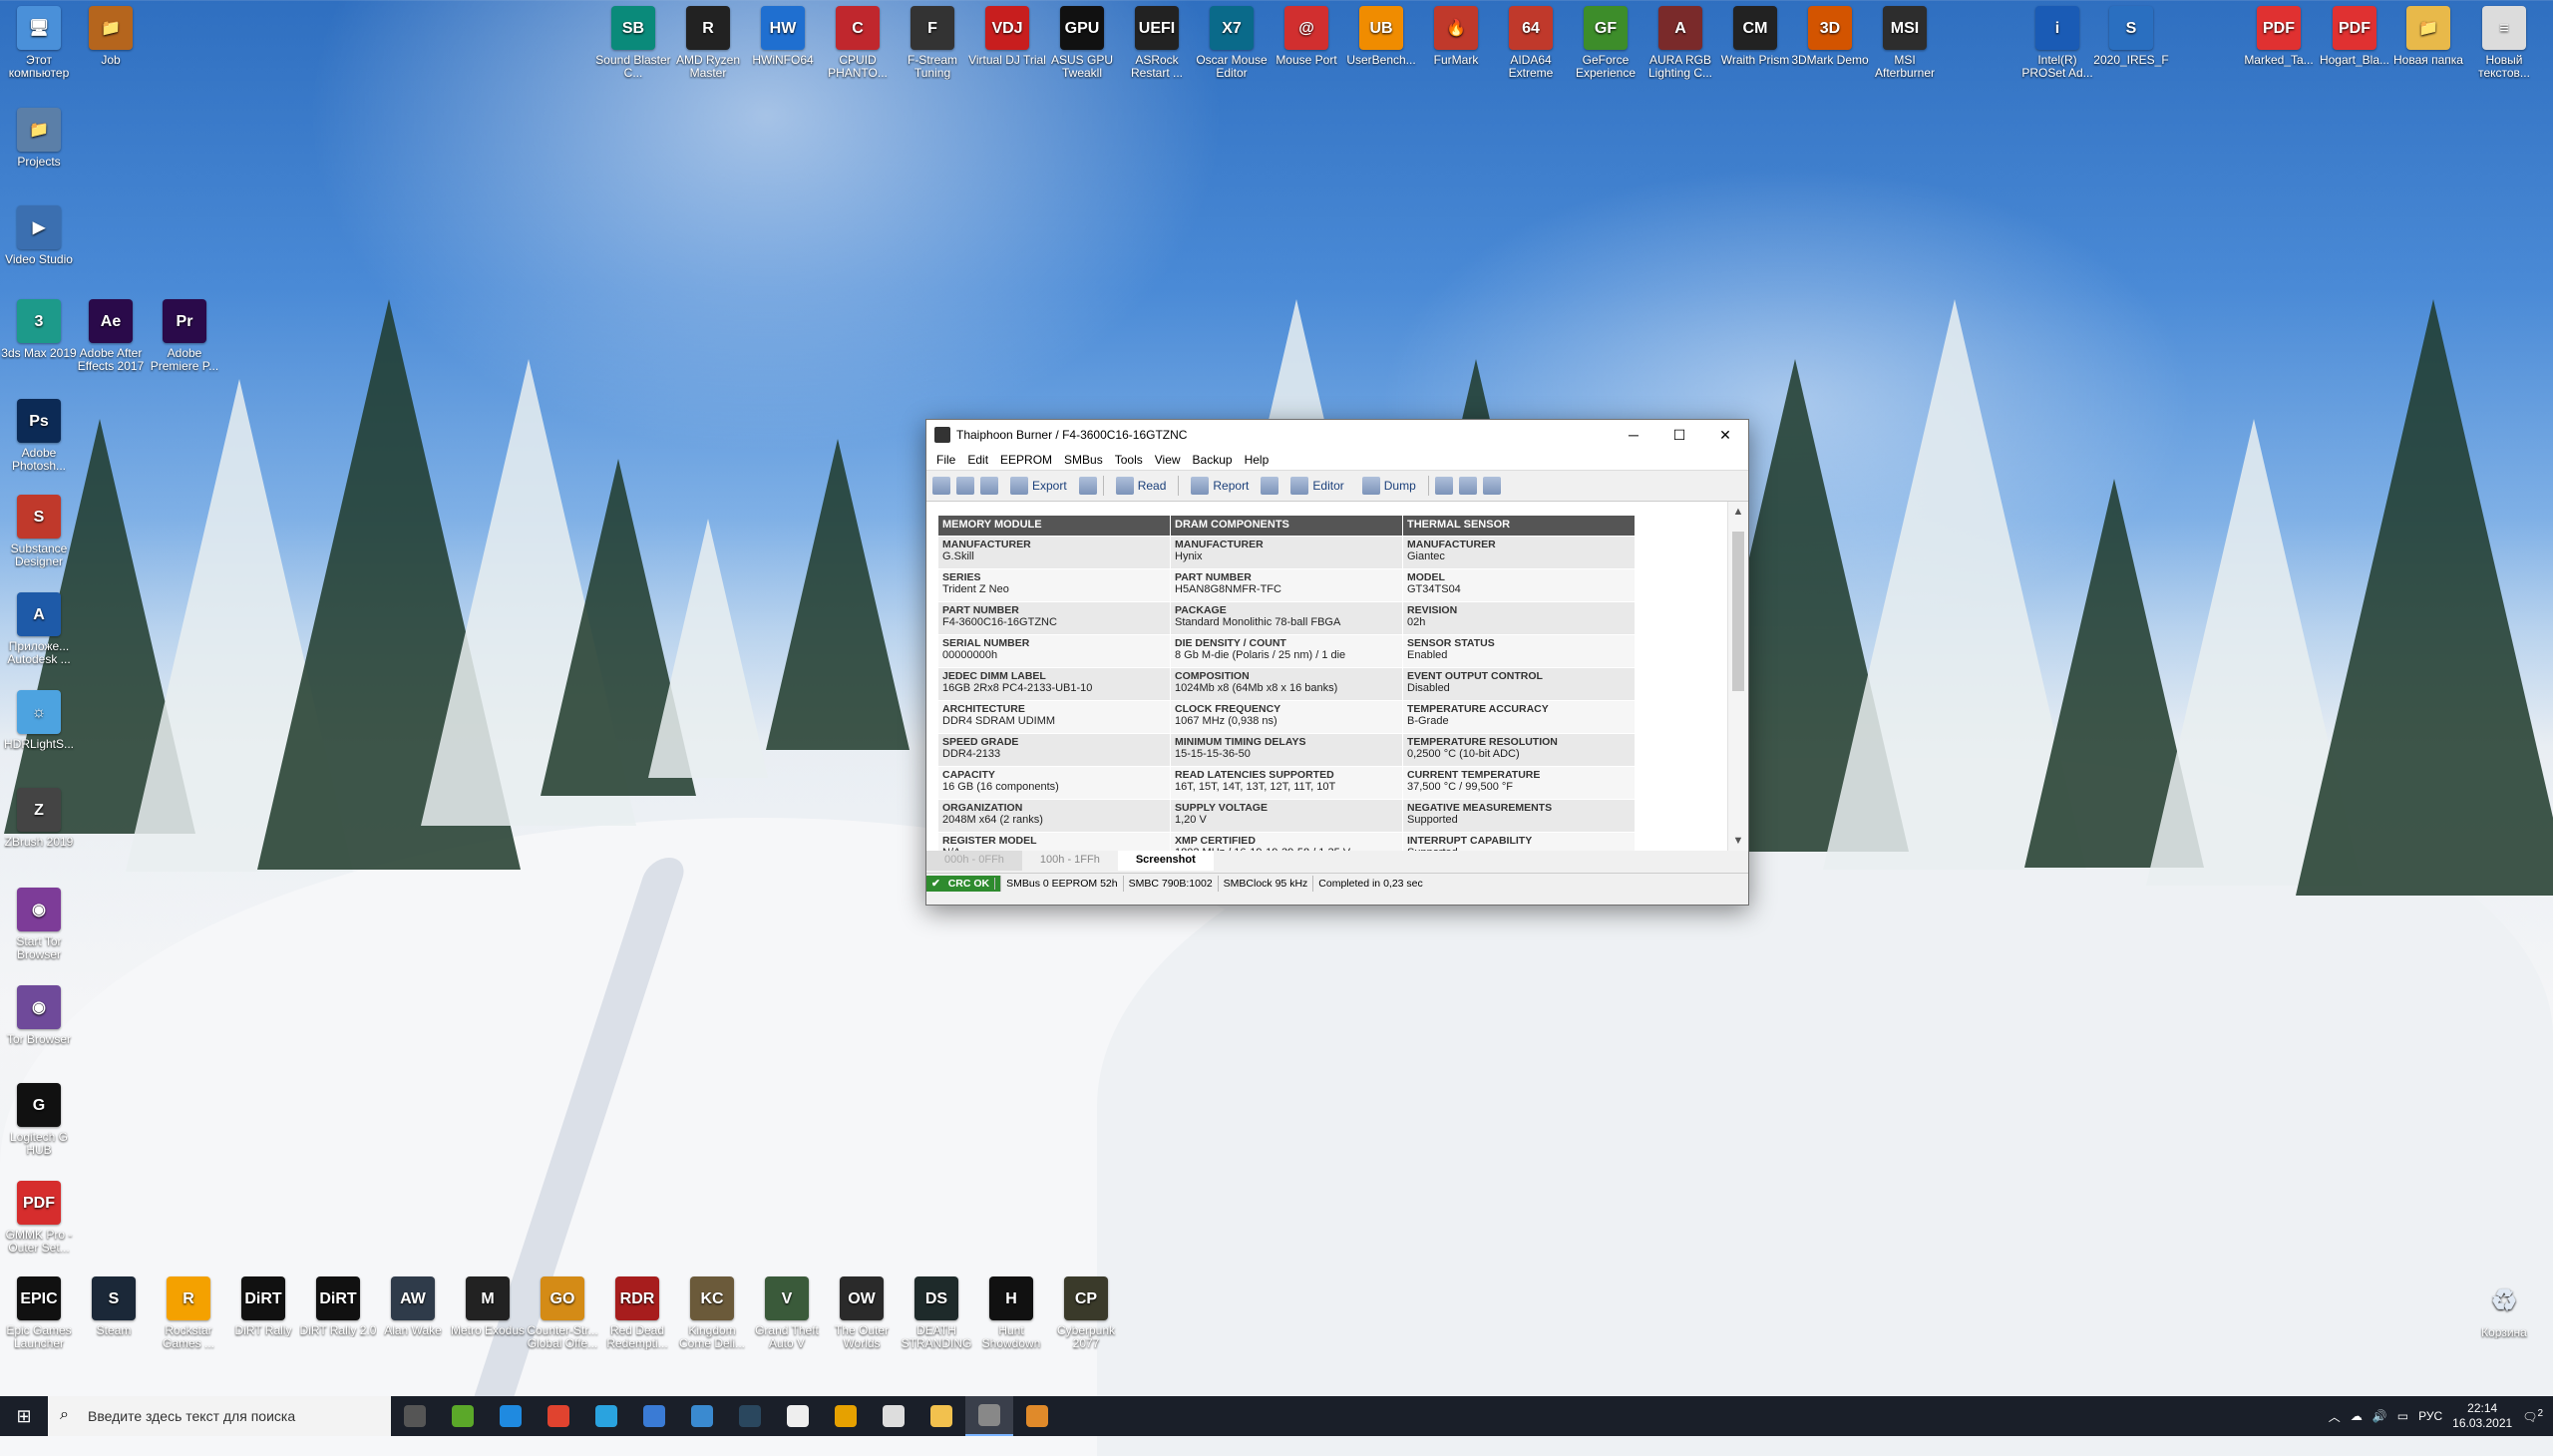 The image size is (2553, 1456). Describe the element at coordinates (1026, 460) in the screenshot. I see `menu-item-eeprom: EEPROM` at that location.